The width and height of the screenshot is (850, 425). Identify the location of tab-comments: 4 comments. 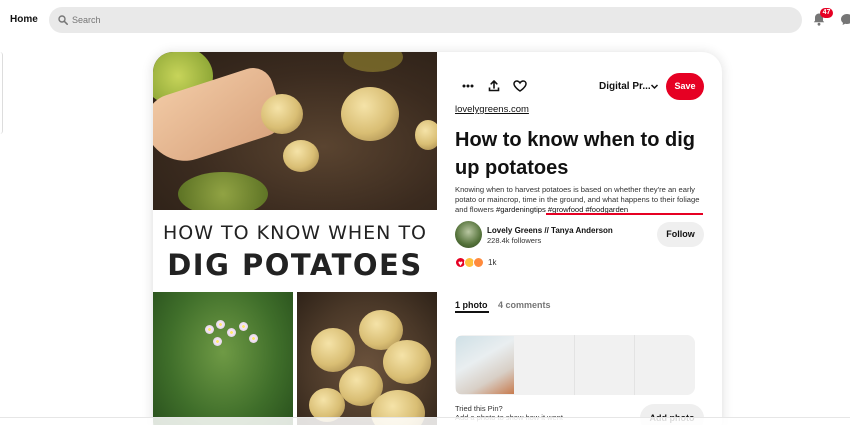
(524, 305).